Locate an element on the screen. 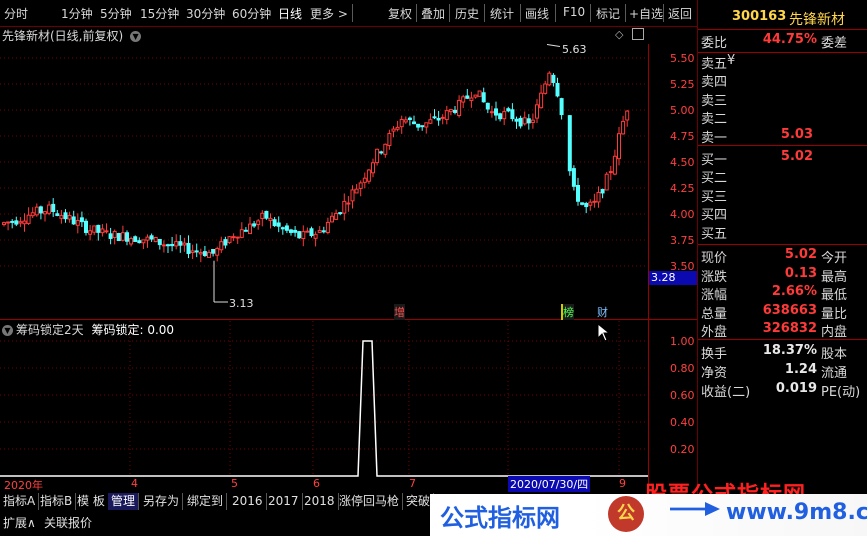 This screenshot has height=536, width=867. weibi-label: 委比 is located at coordinates (714, 43).